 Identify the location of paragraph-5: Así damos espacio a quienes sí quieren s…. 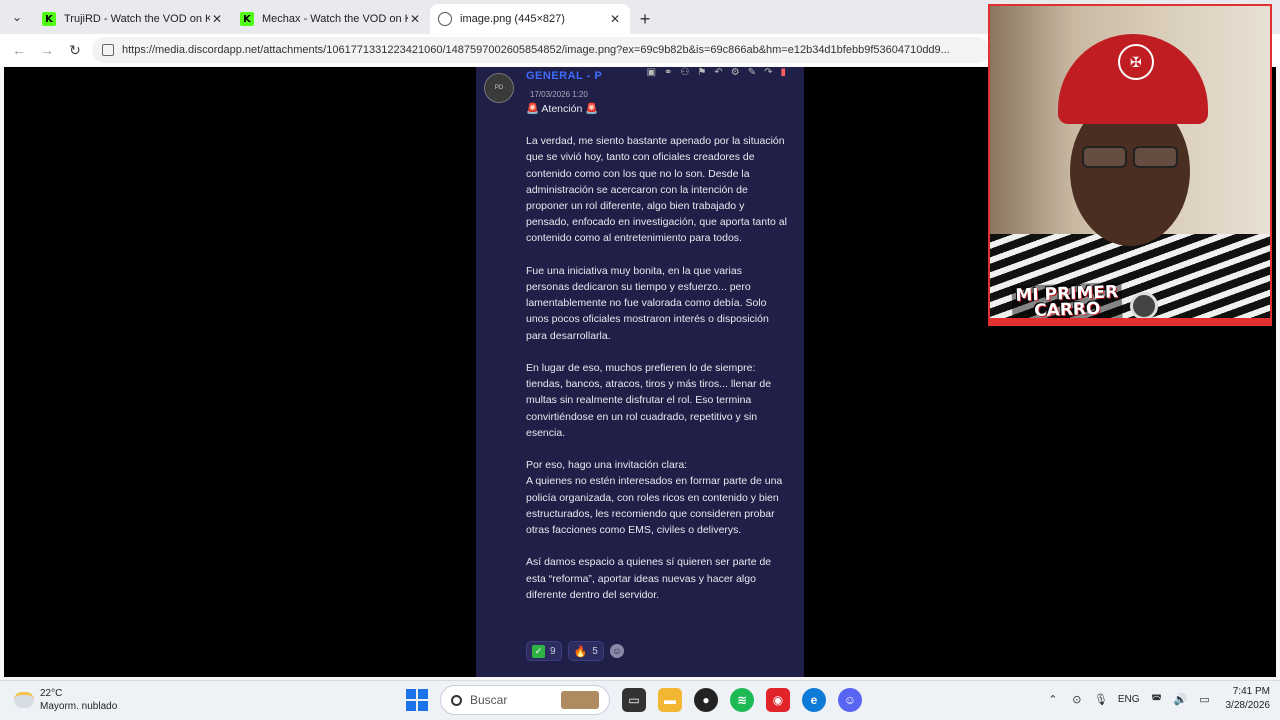
(649, 578).